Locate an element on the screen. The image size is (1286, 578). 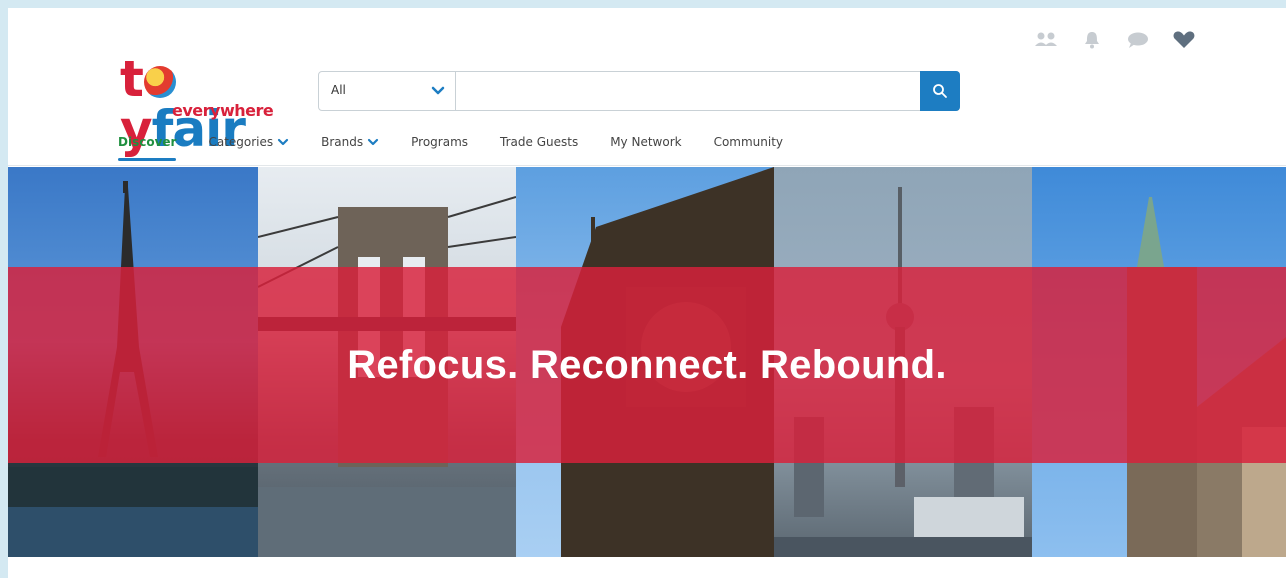
nav-item-categories: Categories is located at coordinates (248, 146).